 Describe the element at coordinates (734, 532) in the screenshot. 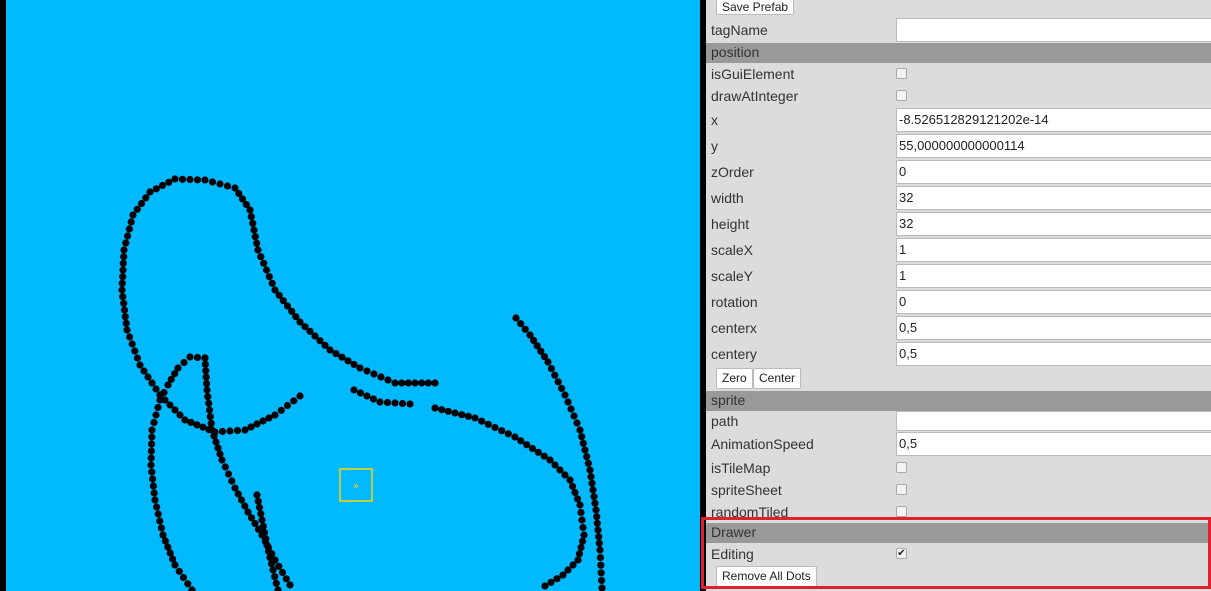

I see `drawer-section-title: Drawer` at that location.